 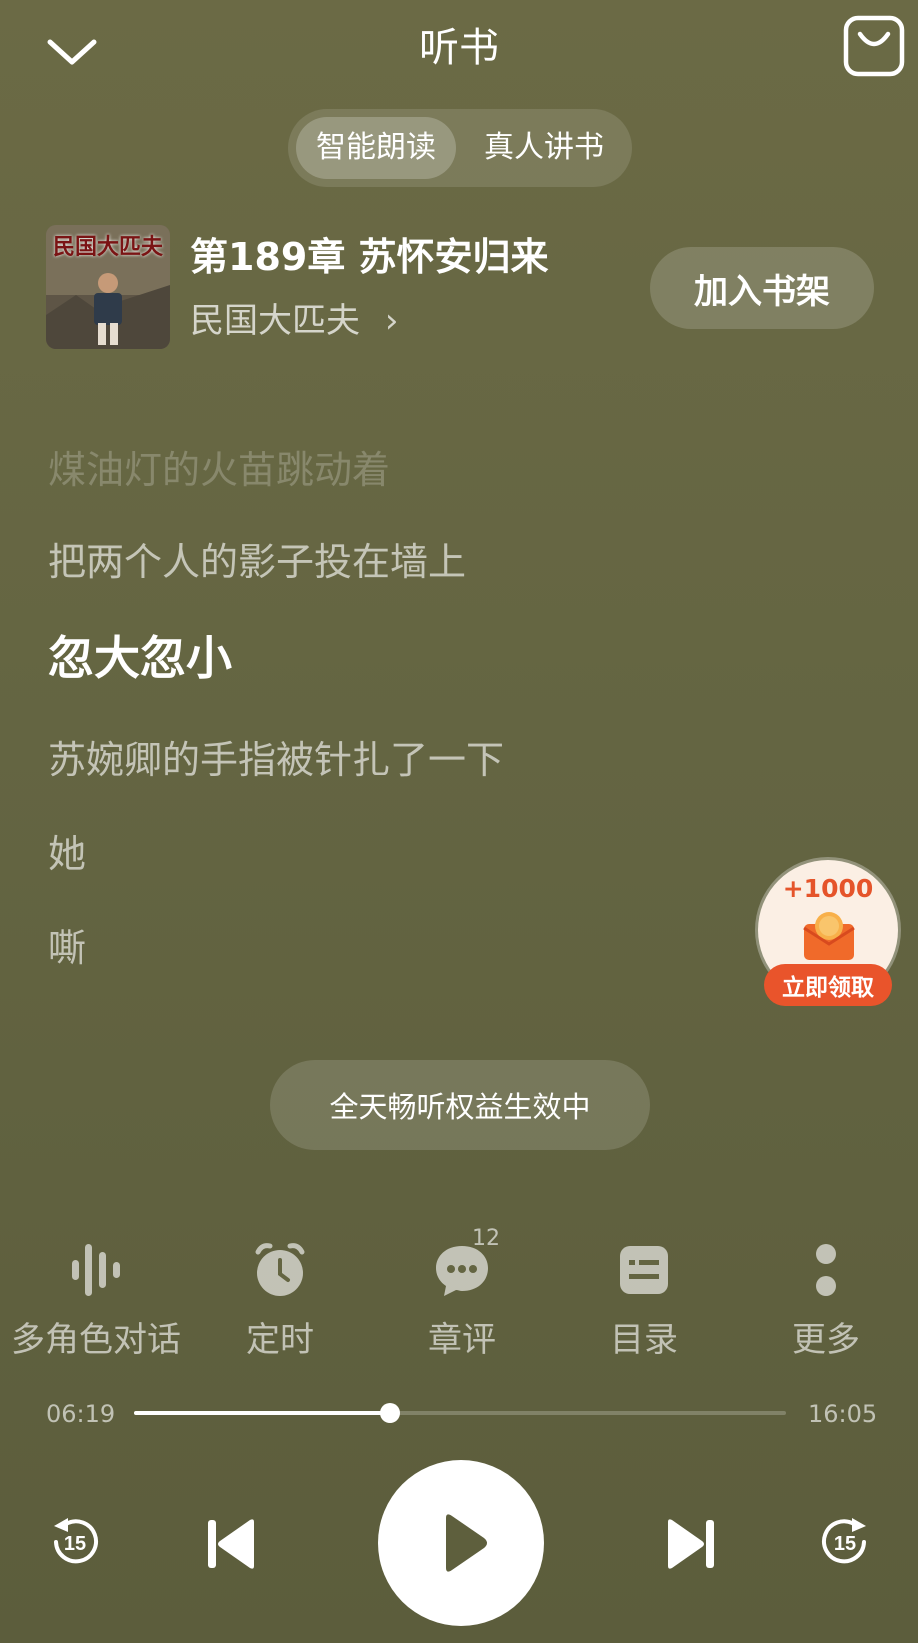 I want to click on mode-tabs: 智能朗读 真人讲书, so click(x=460, y=148).